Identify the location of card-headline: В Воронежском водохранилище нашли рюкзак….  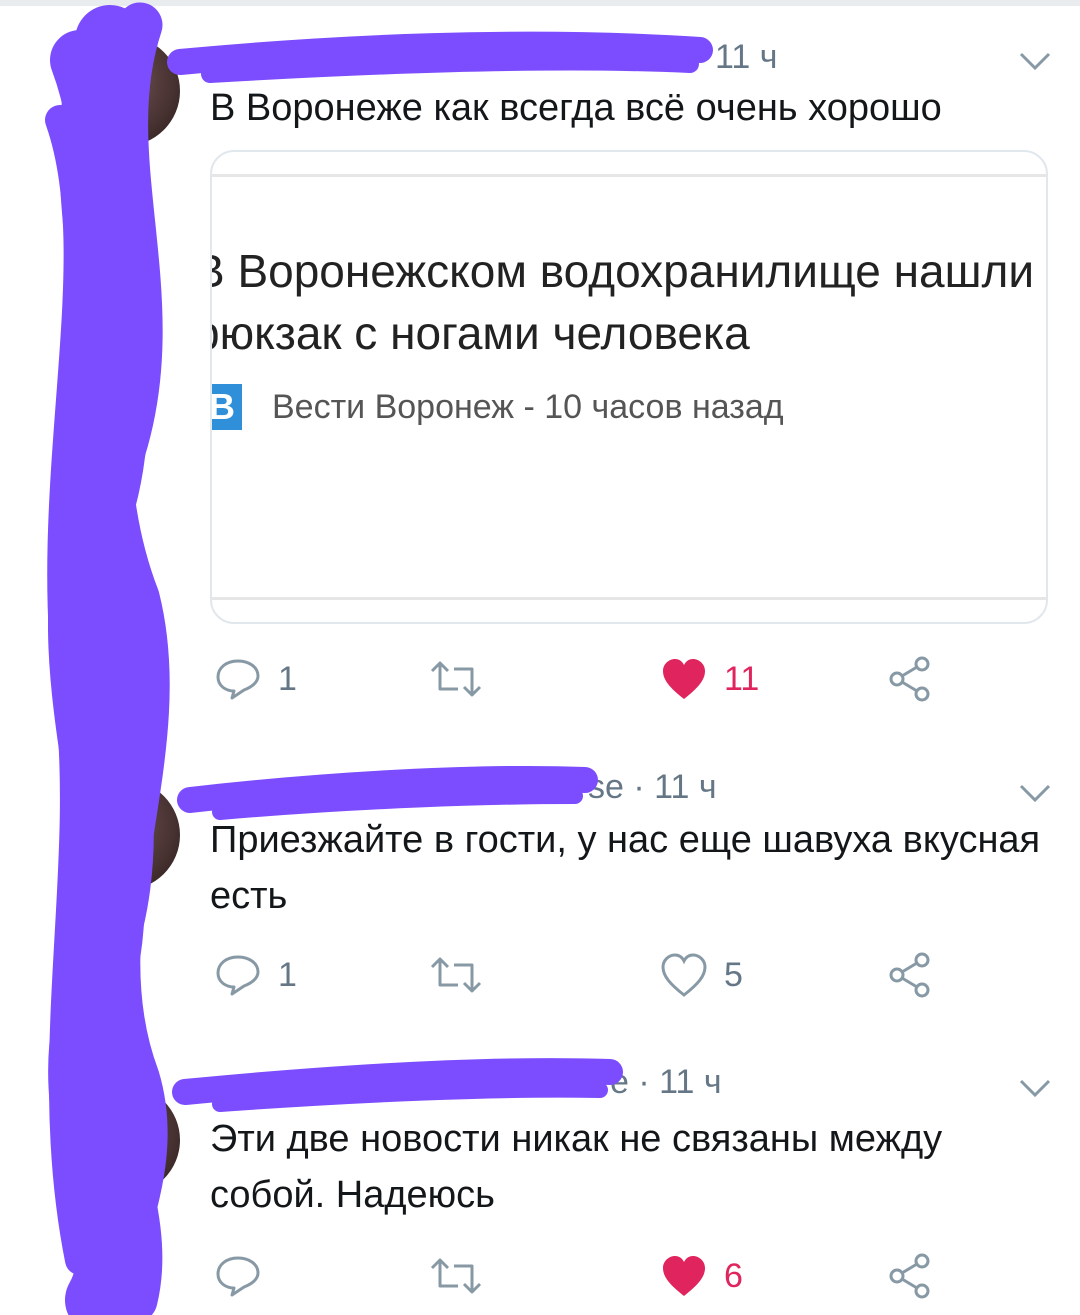
(622, 302).